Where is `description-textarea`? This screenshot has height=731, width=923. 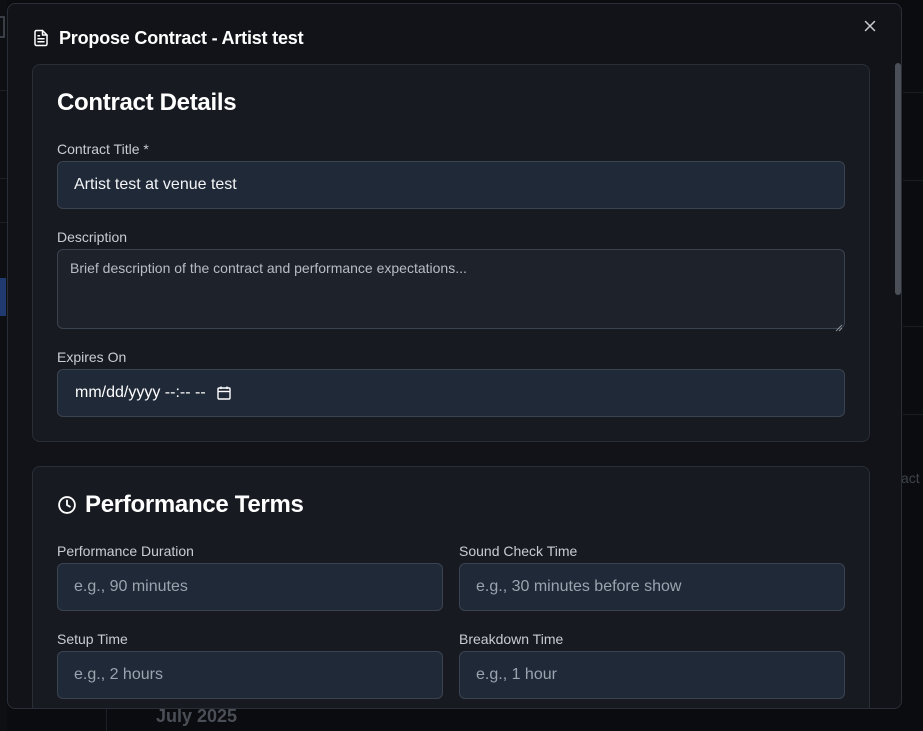 description-textarea is located at coordinates (451, 289).